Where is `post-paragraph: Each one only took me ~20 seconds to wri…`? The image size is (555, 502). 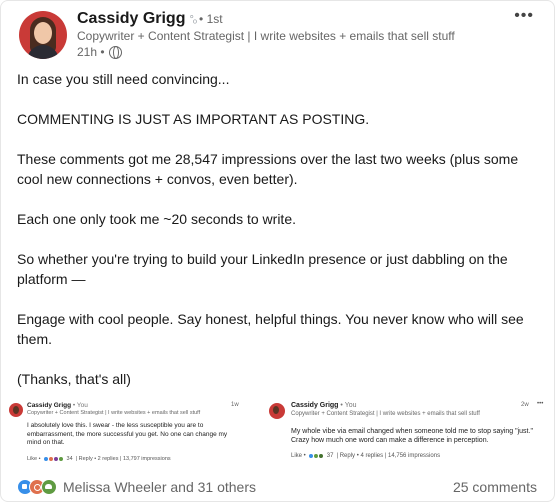 post-paragraph: Each one only took me ~20 seconds to wri… is located at coordinates (156, 219).